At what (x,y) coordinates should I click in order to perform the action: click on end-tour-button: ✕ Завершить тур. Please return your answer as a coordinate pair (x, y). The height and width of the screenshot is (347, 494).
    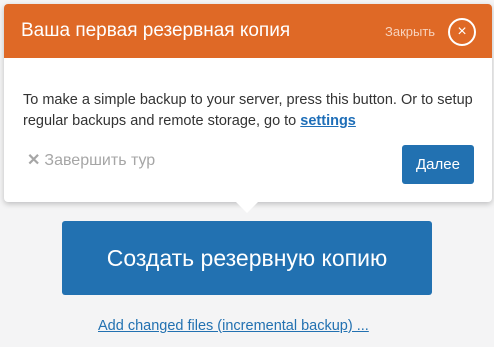
    Looking at the image, I should click on (91, 161).